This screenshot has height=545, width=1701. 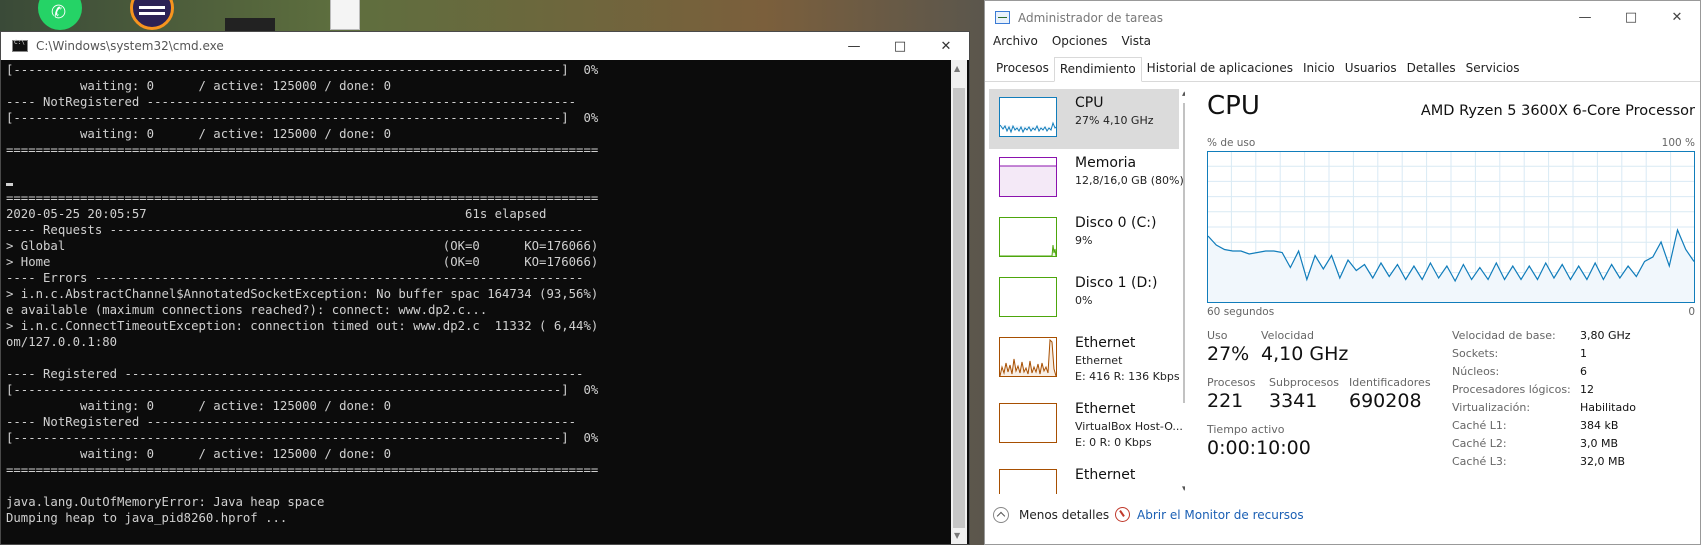 What do you see at coordinates (1305, 354) in the screenshot?
I see `speed-value: 4,10 GHz` at bounding box center [1305, 354].